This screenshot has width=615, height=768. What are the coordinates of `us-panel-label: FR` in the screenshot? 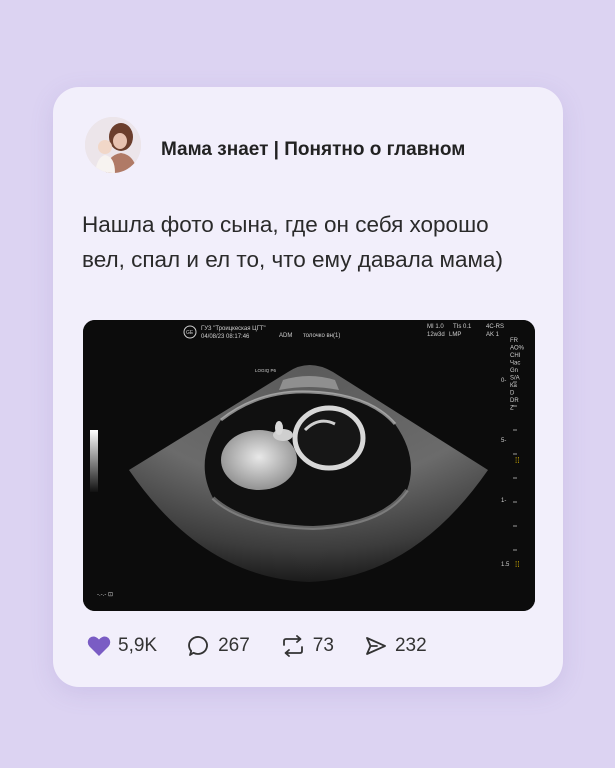 It's located at (514, 341).